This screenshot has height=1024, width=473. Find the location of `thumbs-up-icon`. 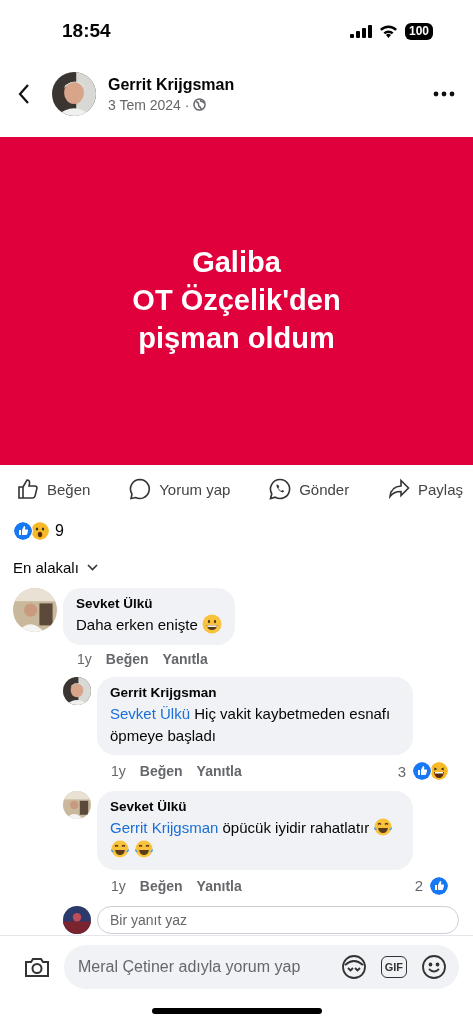

thumbs-up-icon is located at coordinates (28, 489).